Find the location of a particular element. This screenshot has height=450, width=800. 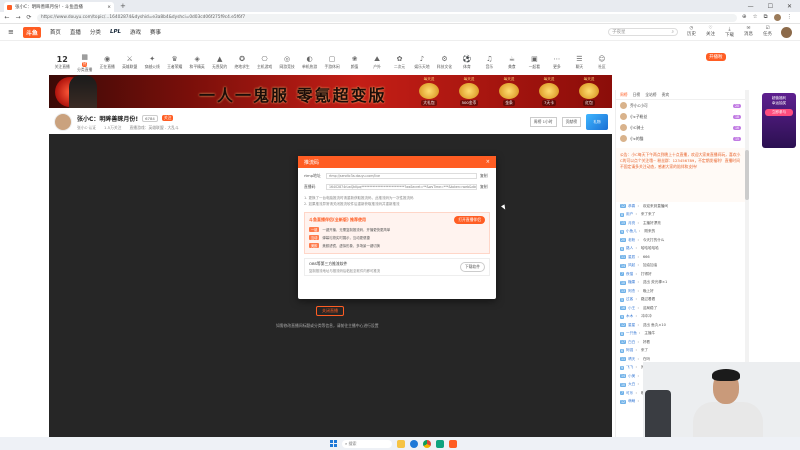

zoom-icon: ⊕ is located at coordinates (744, 17).